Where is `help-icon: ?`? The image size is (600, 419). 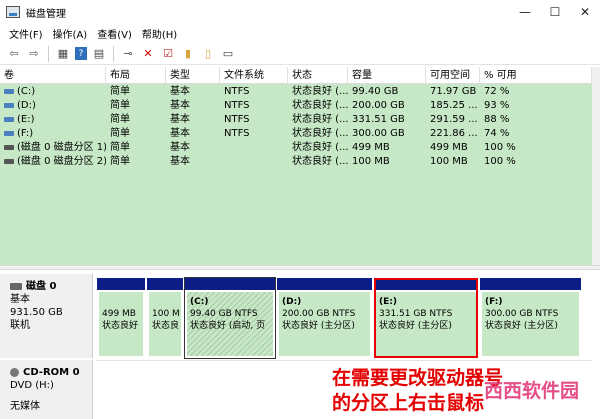 help-icon: ? is located at coordinates (81, 53).